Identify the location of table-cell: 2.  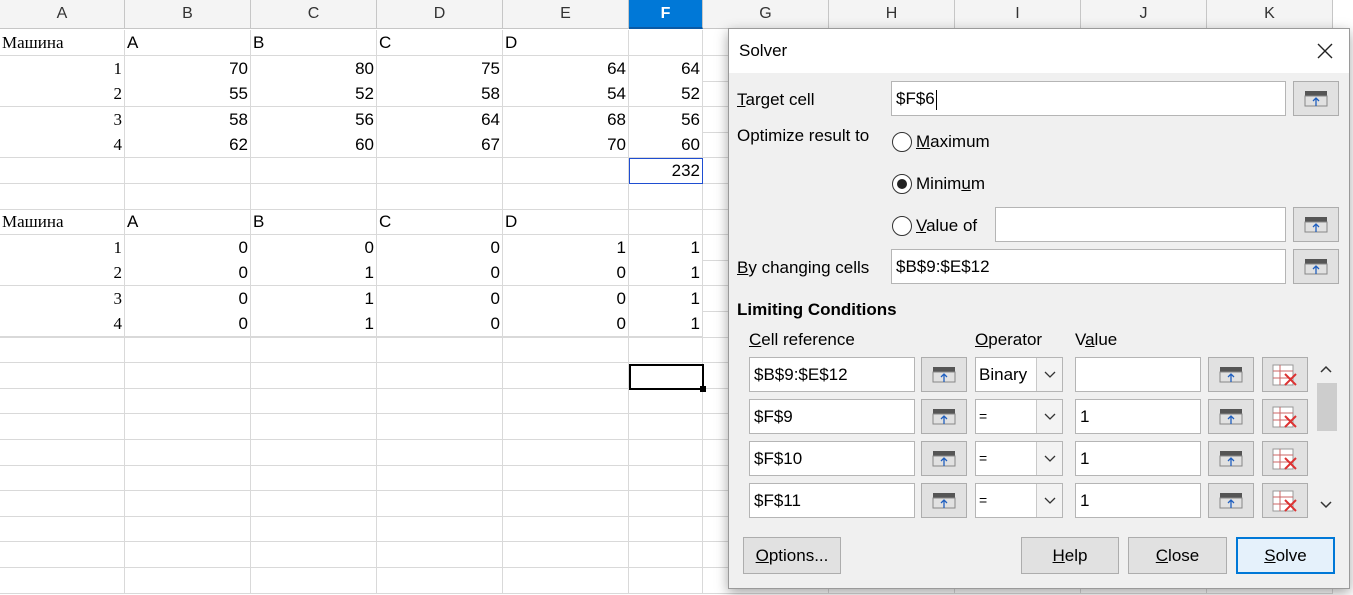
(62, 94).